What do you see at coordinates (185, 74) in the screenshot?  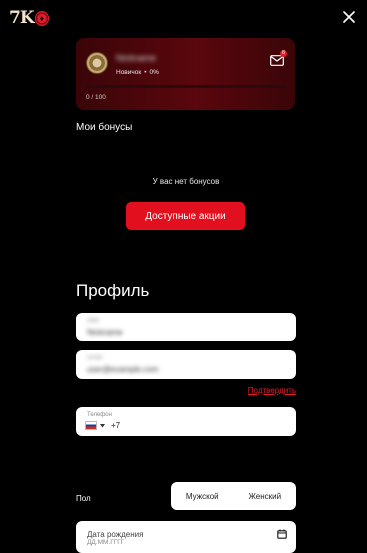 I see `status-card: Nickname Новичок • 0% 8 0 / 100` at bounding box center [185, 74].